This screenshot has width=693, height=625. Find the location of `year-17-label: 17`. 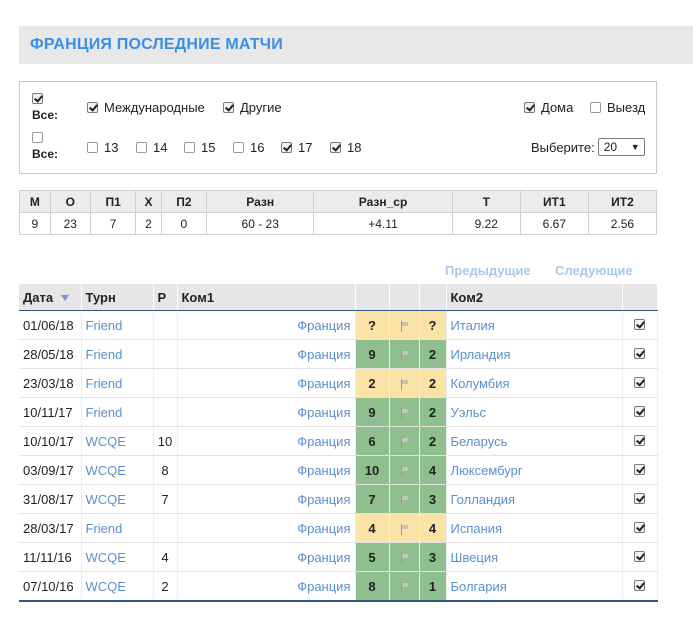

year-17-label: 17 is located at coordinates (305, 147).